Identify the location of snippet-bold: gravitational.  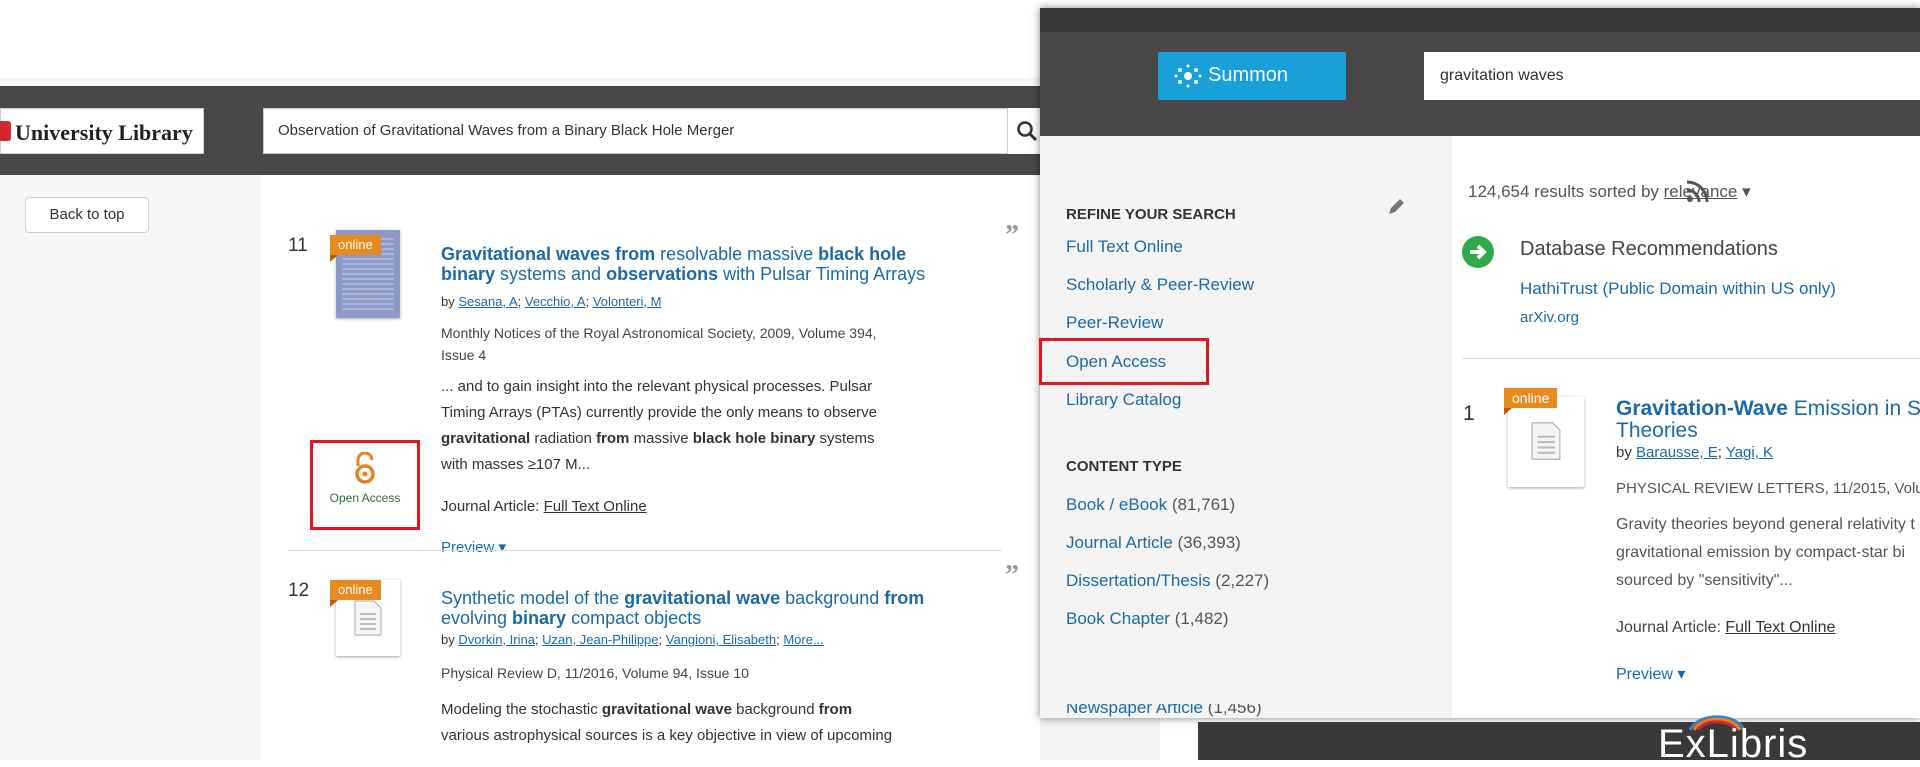
(486, 438).